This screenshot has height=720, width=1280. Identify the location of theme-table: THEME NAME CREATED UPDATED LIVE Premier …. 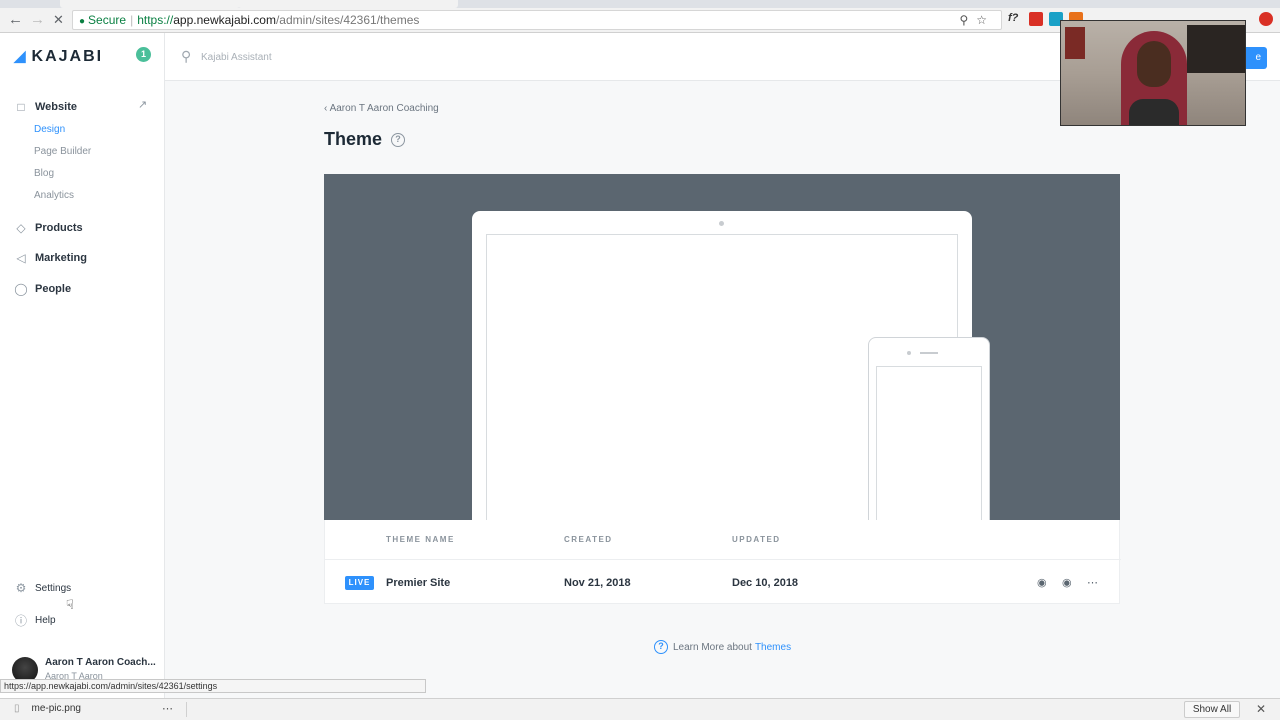
(722, 562).